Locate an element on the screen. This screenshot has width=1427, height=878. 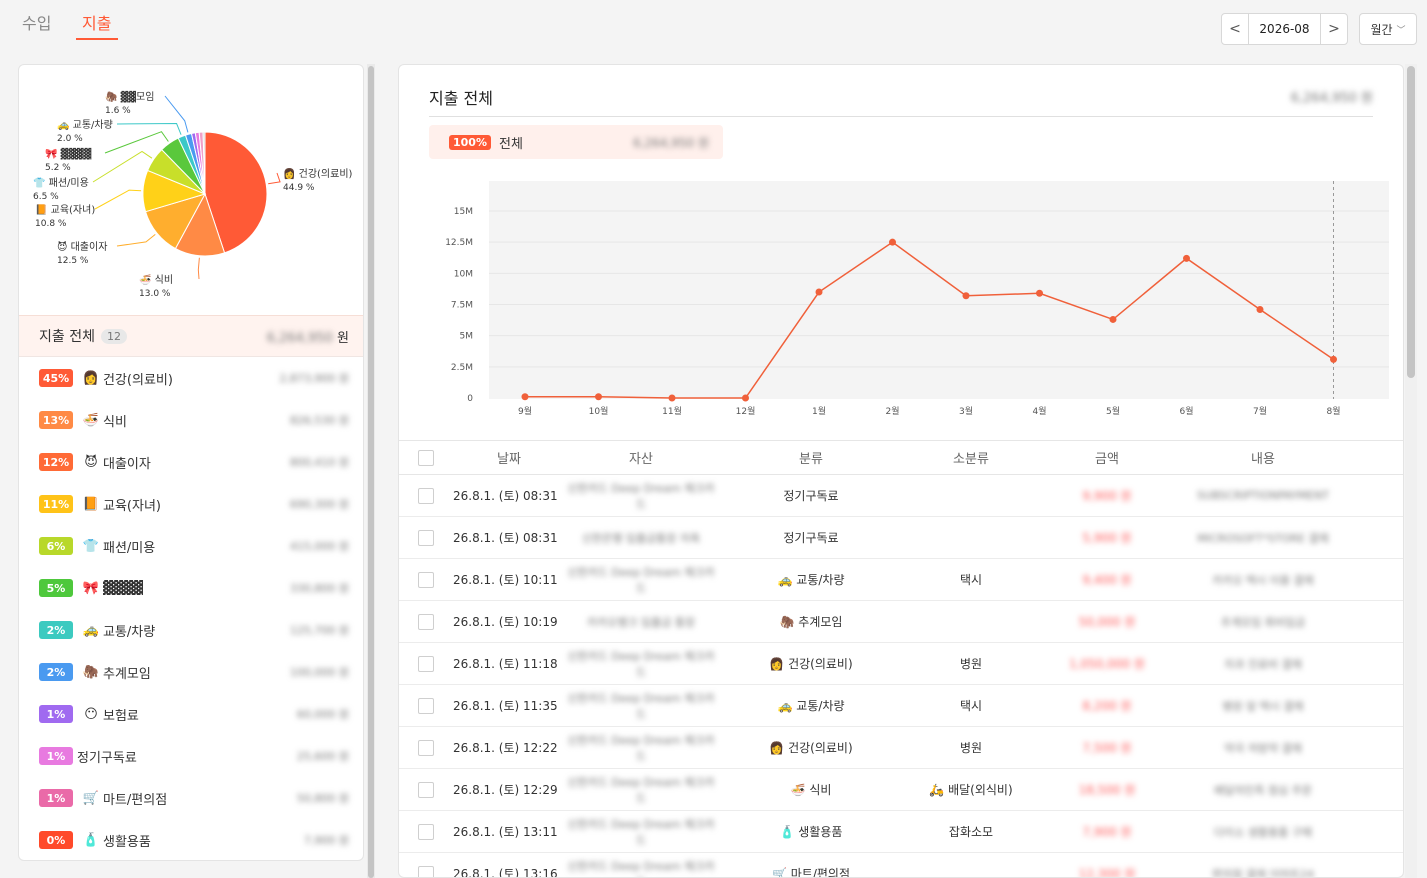
all-category-chip: 100% 전체 6,264,950 원 is located at coordinates (576, 142).